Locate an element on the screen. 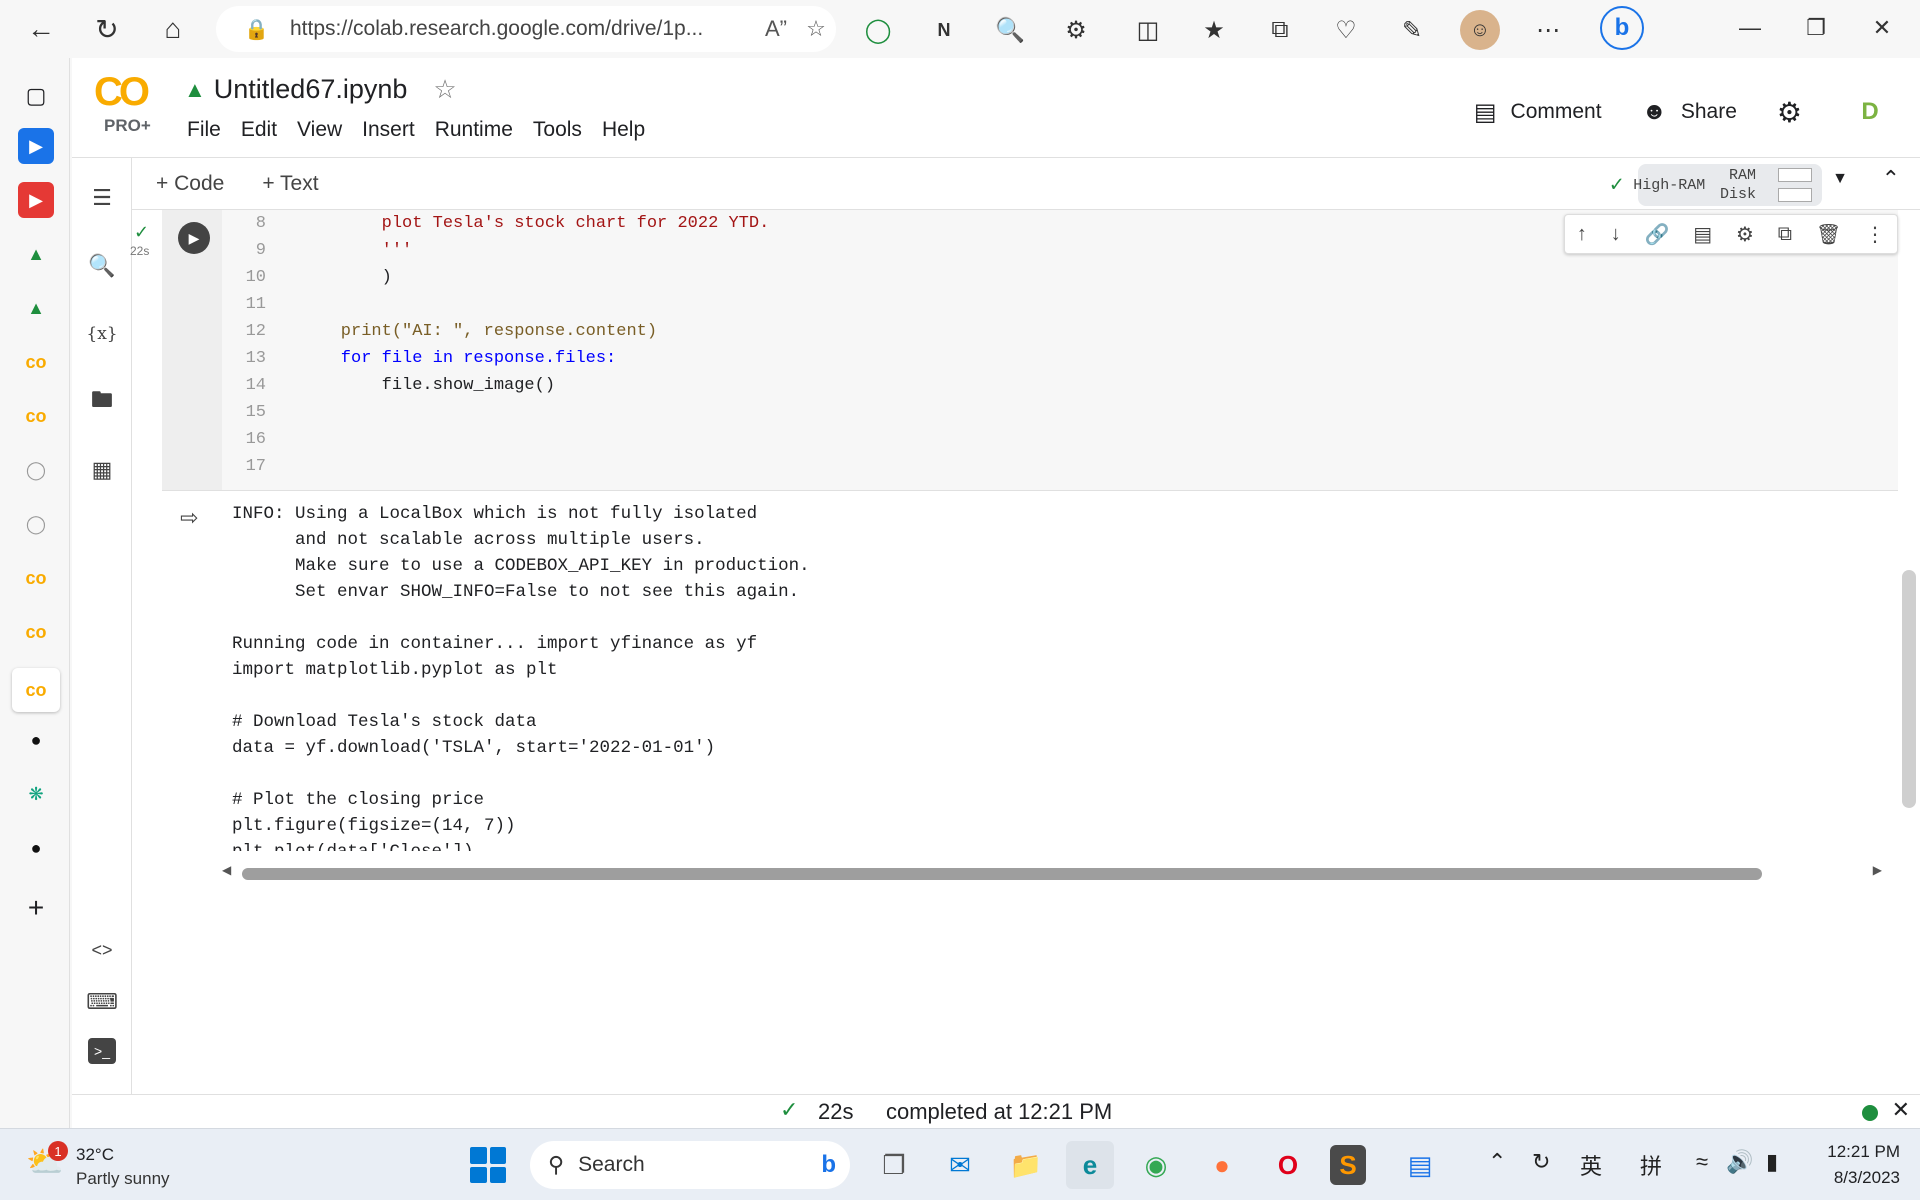  colab-logo: CO is located at coordinates (122, 92).